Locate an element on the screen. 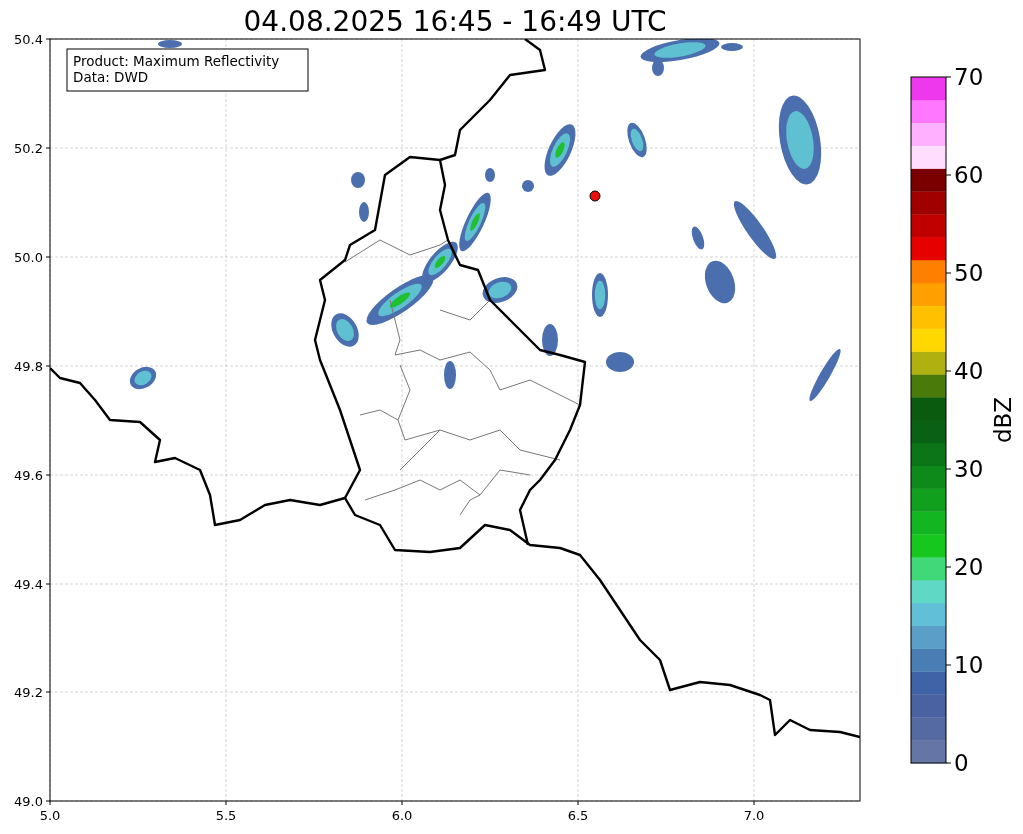 The width and height of the screenshot is (1023, 834). axis-tick-label: 49.4 is located at coordinates (28, 584).